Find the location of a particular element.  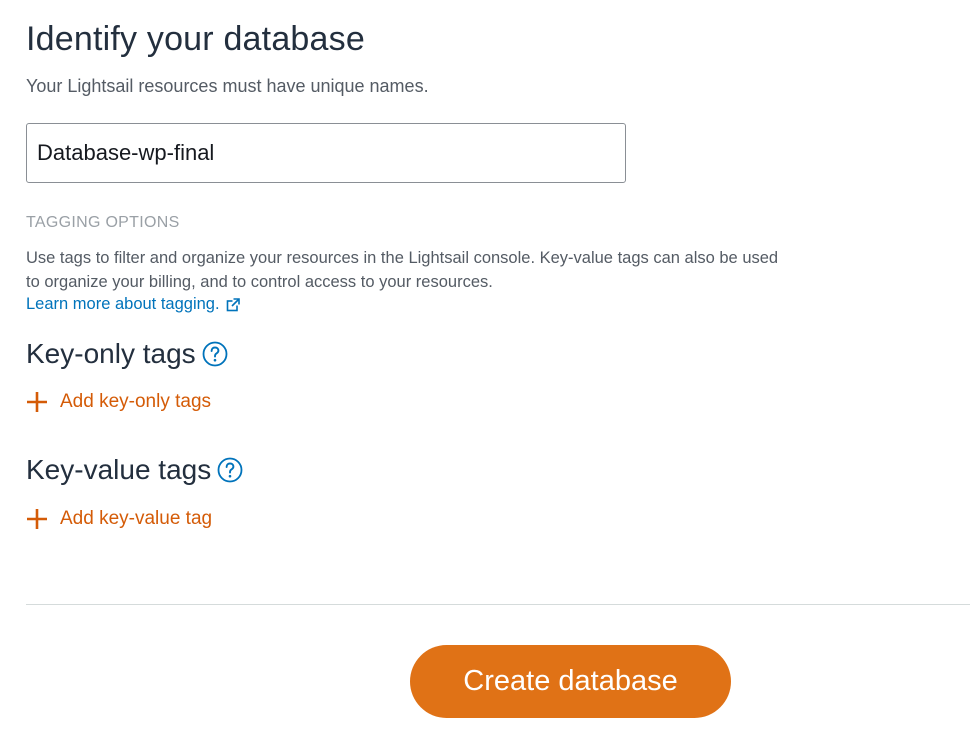

section-divider is located at coordinates (498, 604).